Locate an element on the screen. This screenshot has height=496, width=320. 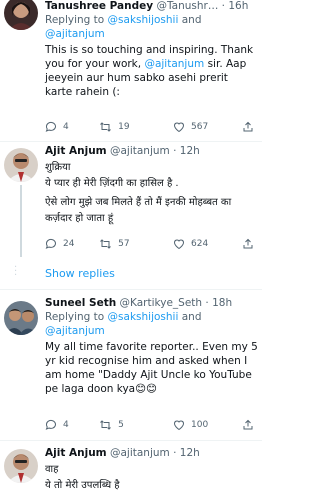
like-count: 624 is located at coordinates (200, 244).